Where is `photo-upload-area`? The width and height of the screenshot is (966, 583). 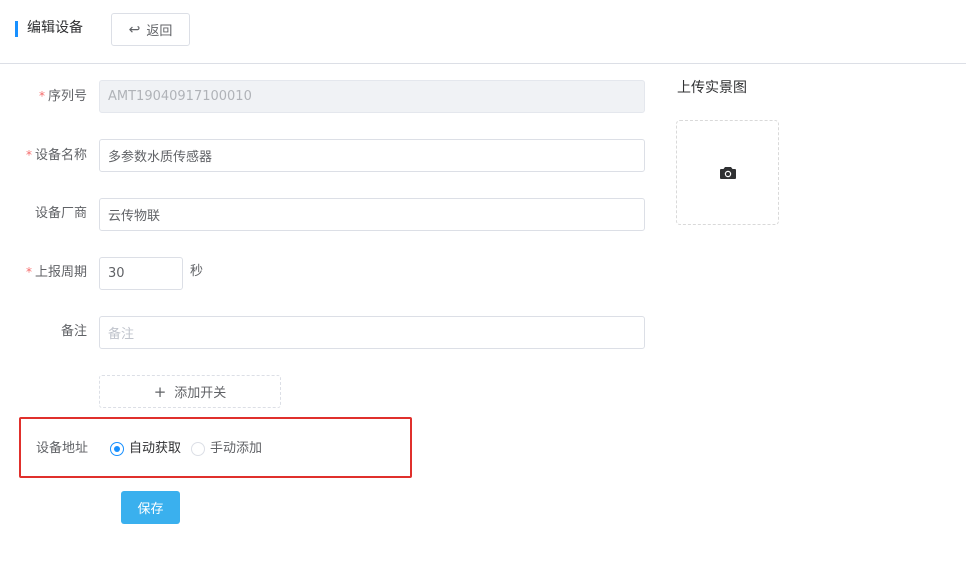
photo-upload-area is located at coordinates (727, 172).